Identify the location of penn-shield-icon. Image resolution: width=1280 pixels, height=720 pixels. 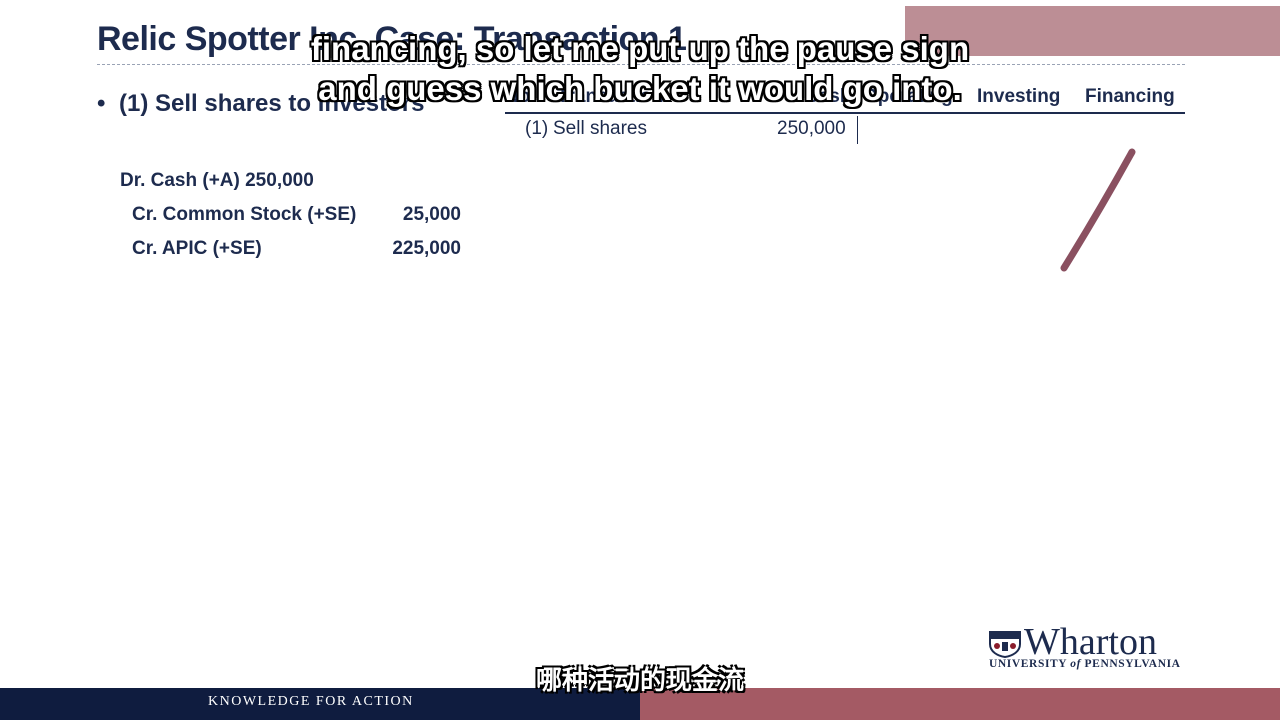
(1005, 644).